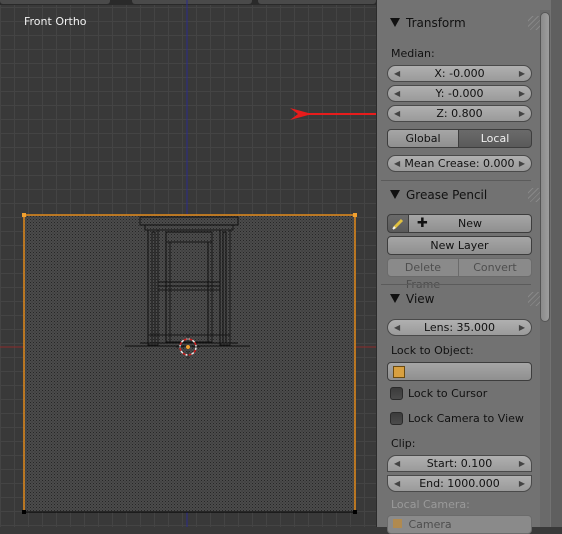 The width and height of the screenshot is (562, 534). I want to click on median-z-value: Z: 0.800, so click(459, 113).